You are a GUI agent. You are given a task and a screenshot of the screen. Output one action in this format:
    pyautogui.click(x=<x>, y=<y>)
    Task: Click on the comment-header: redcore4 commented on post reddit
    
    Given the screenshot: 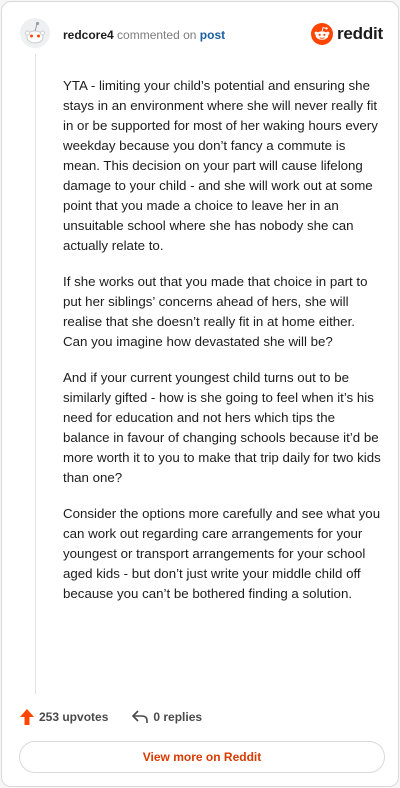 What is the action you would take?
    pyautogui.click(x=200, y=34)
    